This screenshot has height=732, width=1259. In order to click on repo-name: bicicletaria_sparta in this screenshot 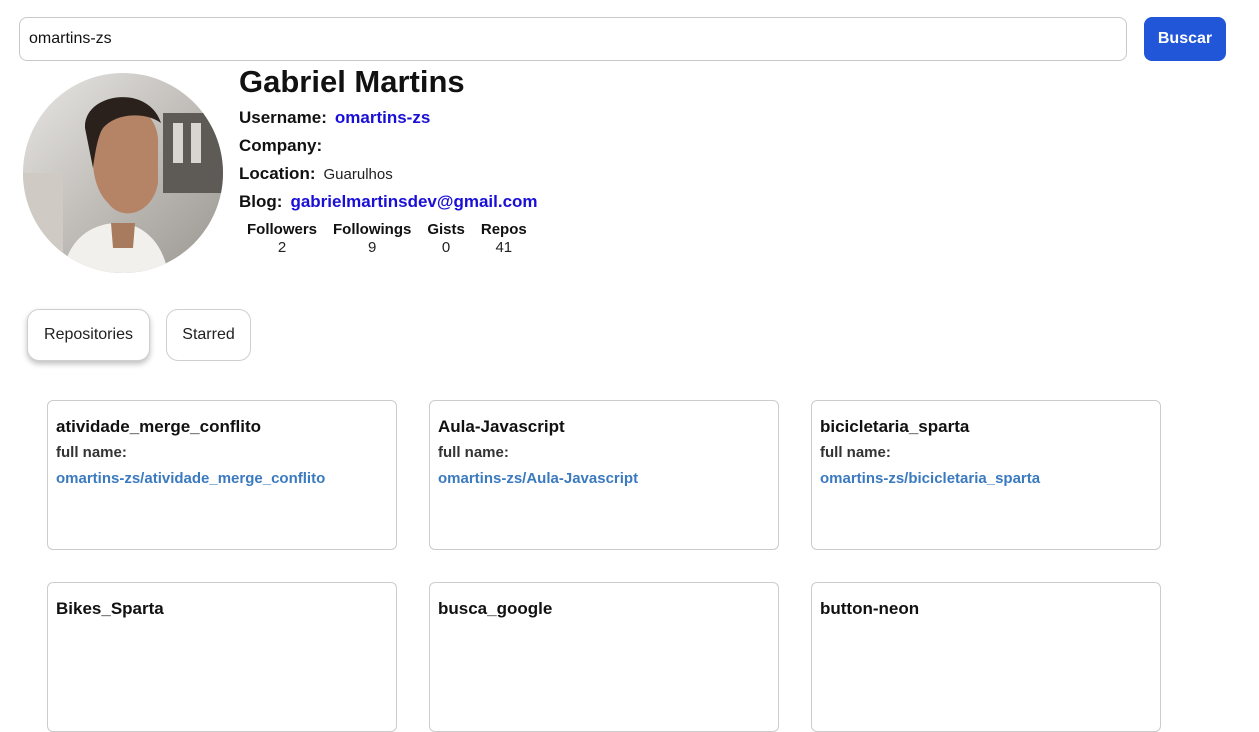, I will do `click(895, 426)`.